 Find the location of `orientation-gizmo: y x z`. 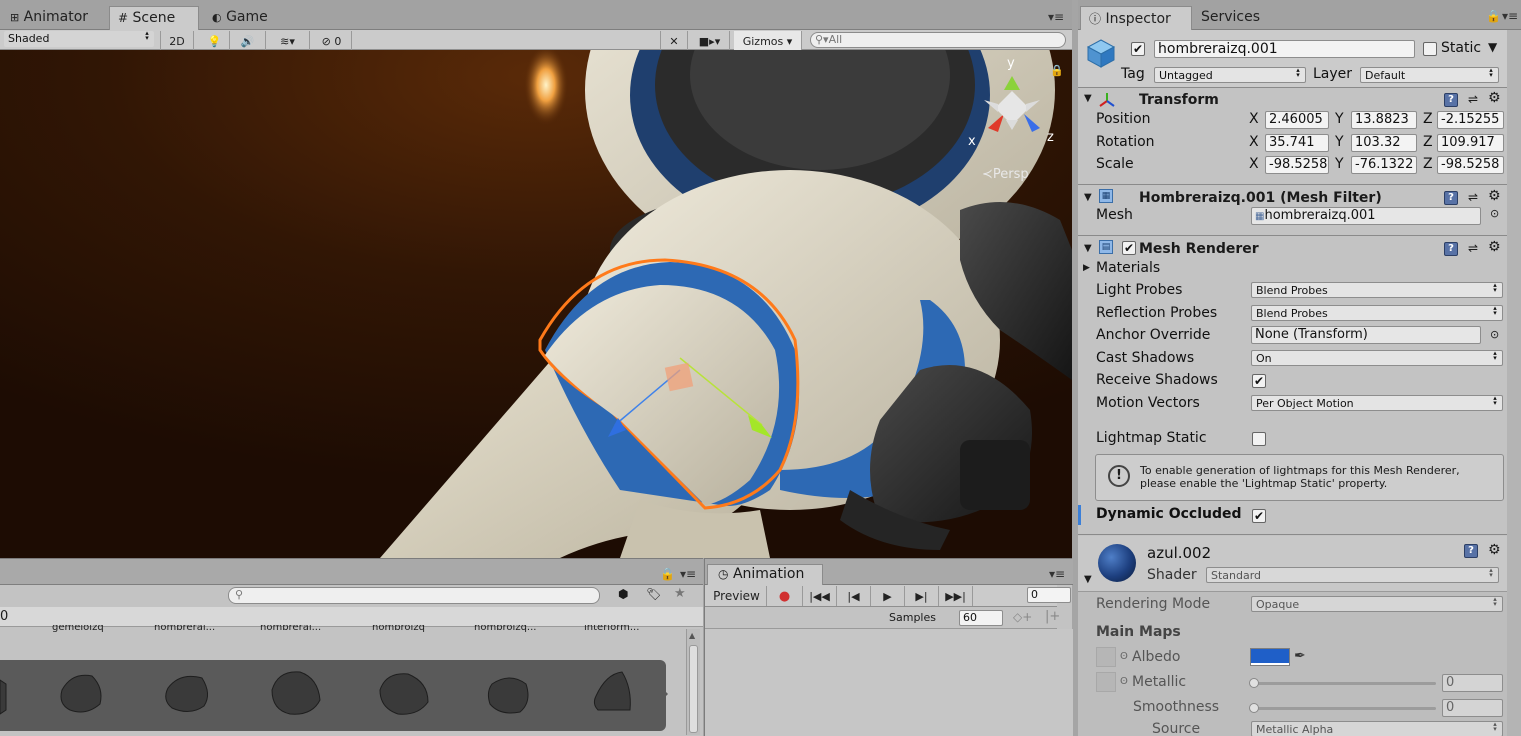

orientation-gizmo: y x z is located at coordinates (1013, 109).